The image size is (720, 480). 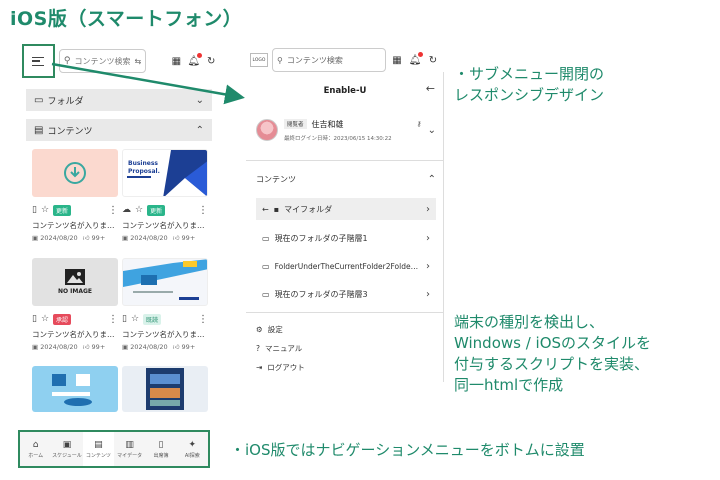 What do you see at coordinates (553, 343) in the screenshot?
I see `annotation-line: Windows / iOSのスタイルを` at bounding box center [553, 343].